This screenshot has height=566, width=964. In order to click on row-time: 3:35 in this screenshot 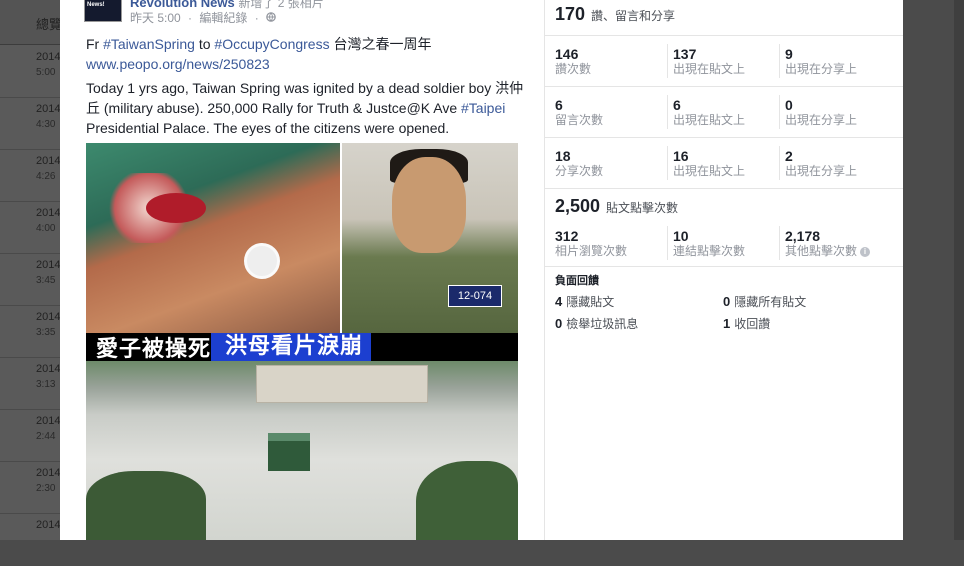, I will do `click(46, 332)`.